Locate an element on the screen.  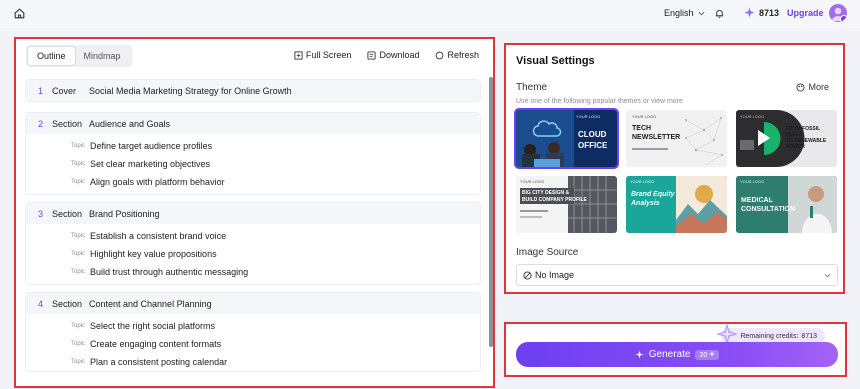
outline-actions: Full Screen Download Refresh is located at coordinates (386, 55).